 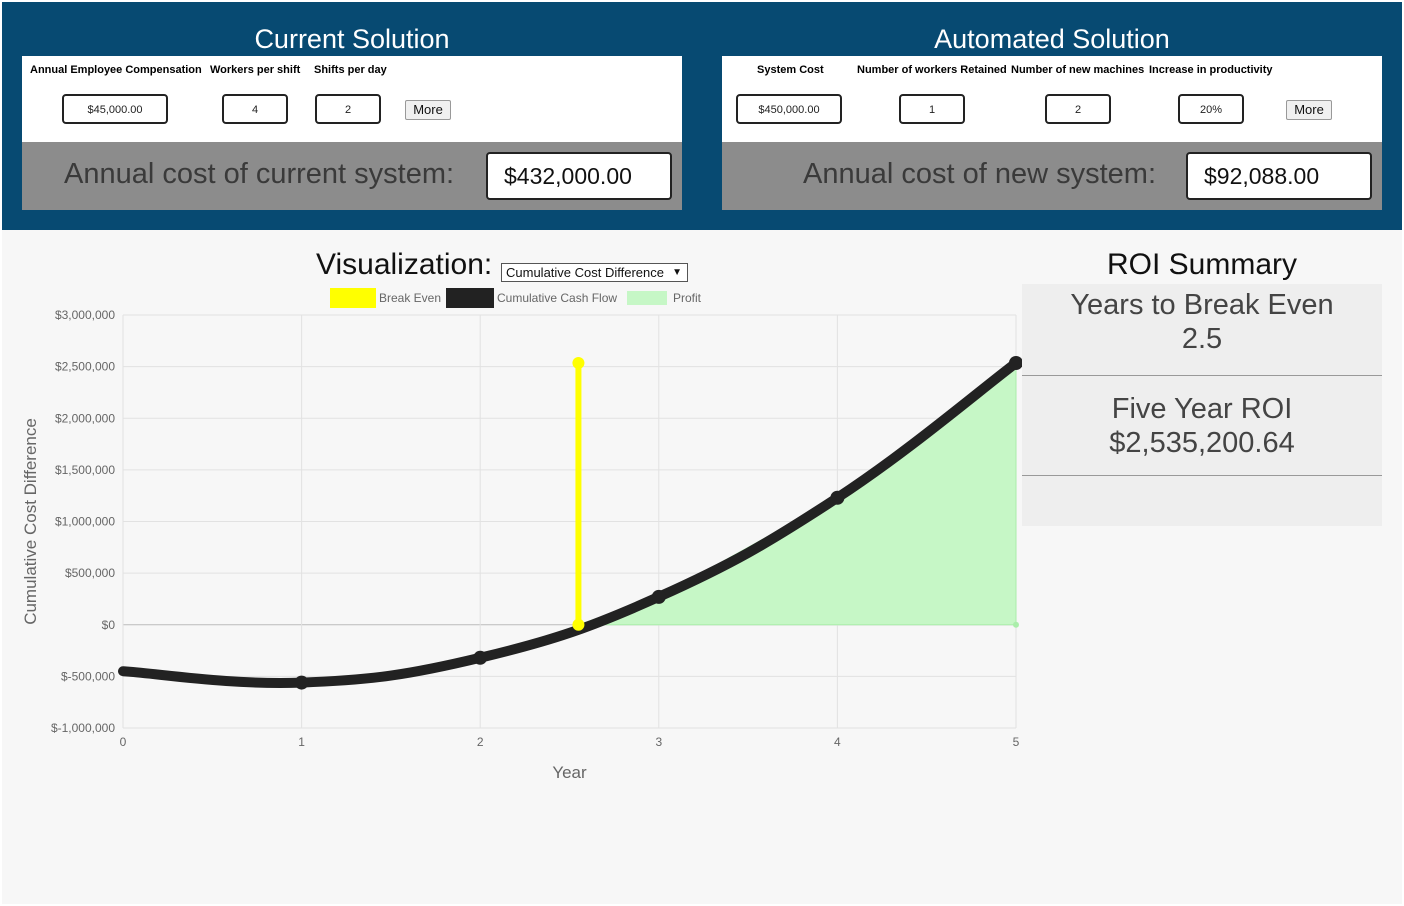 I want to click on automated-cost-bar: Annual cost of new system: $92,088.00, so click(x=1052, y=176).